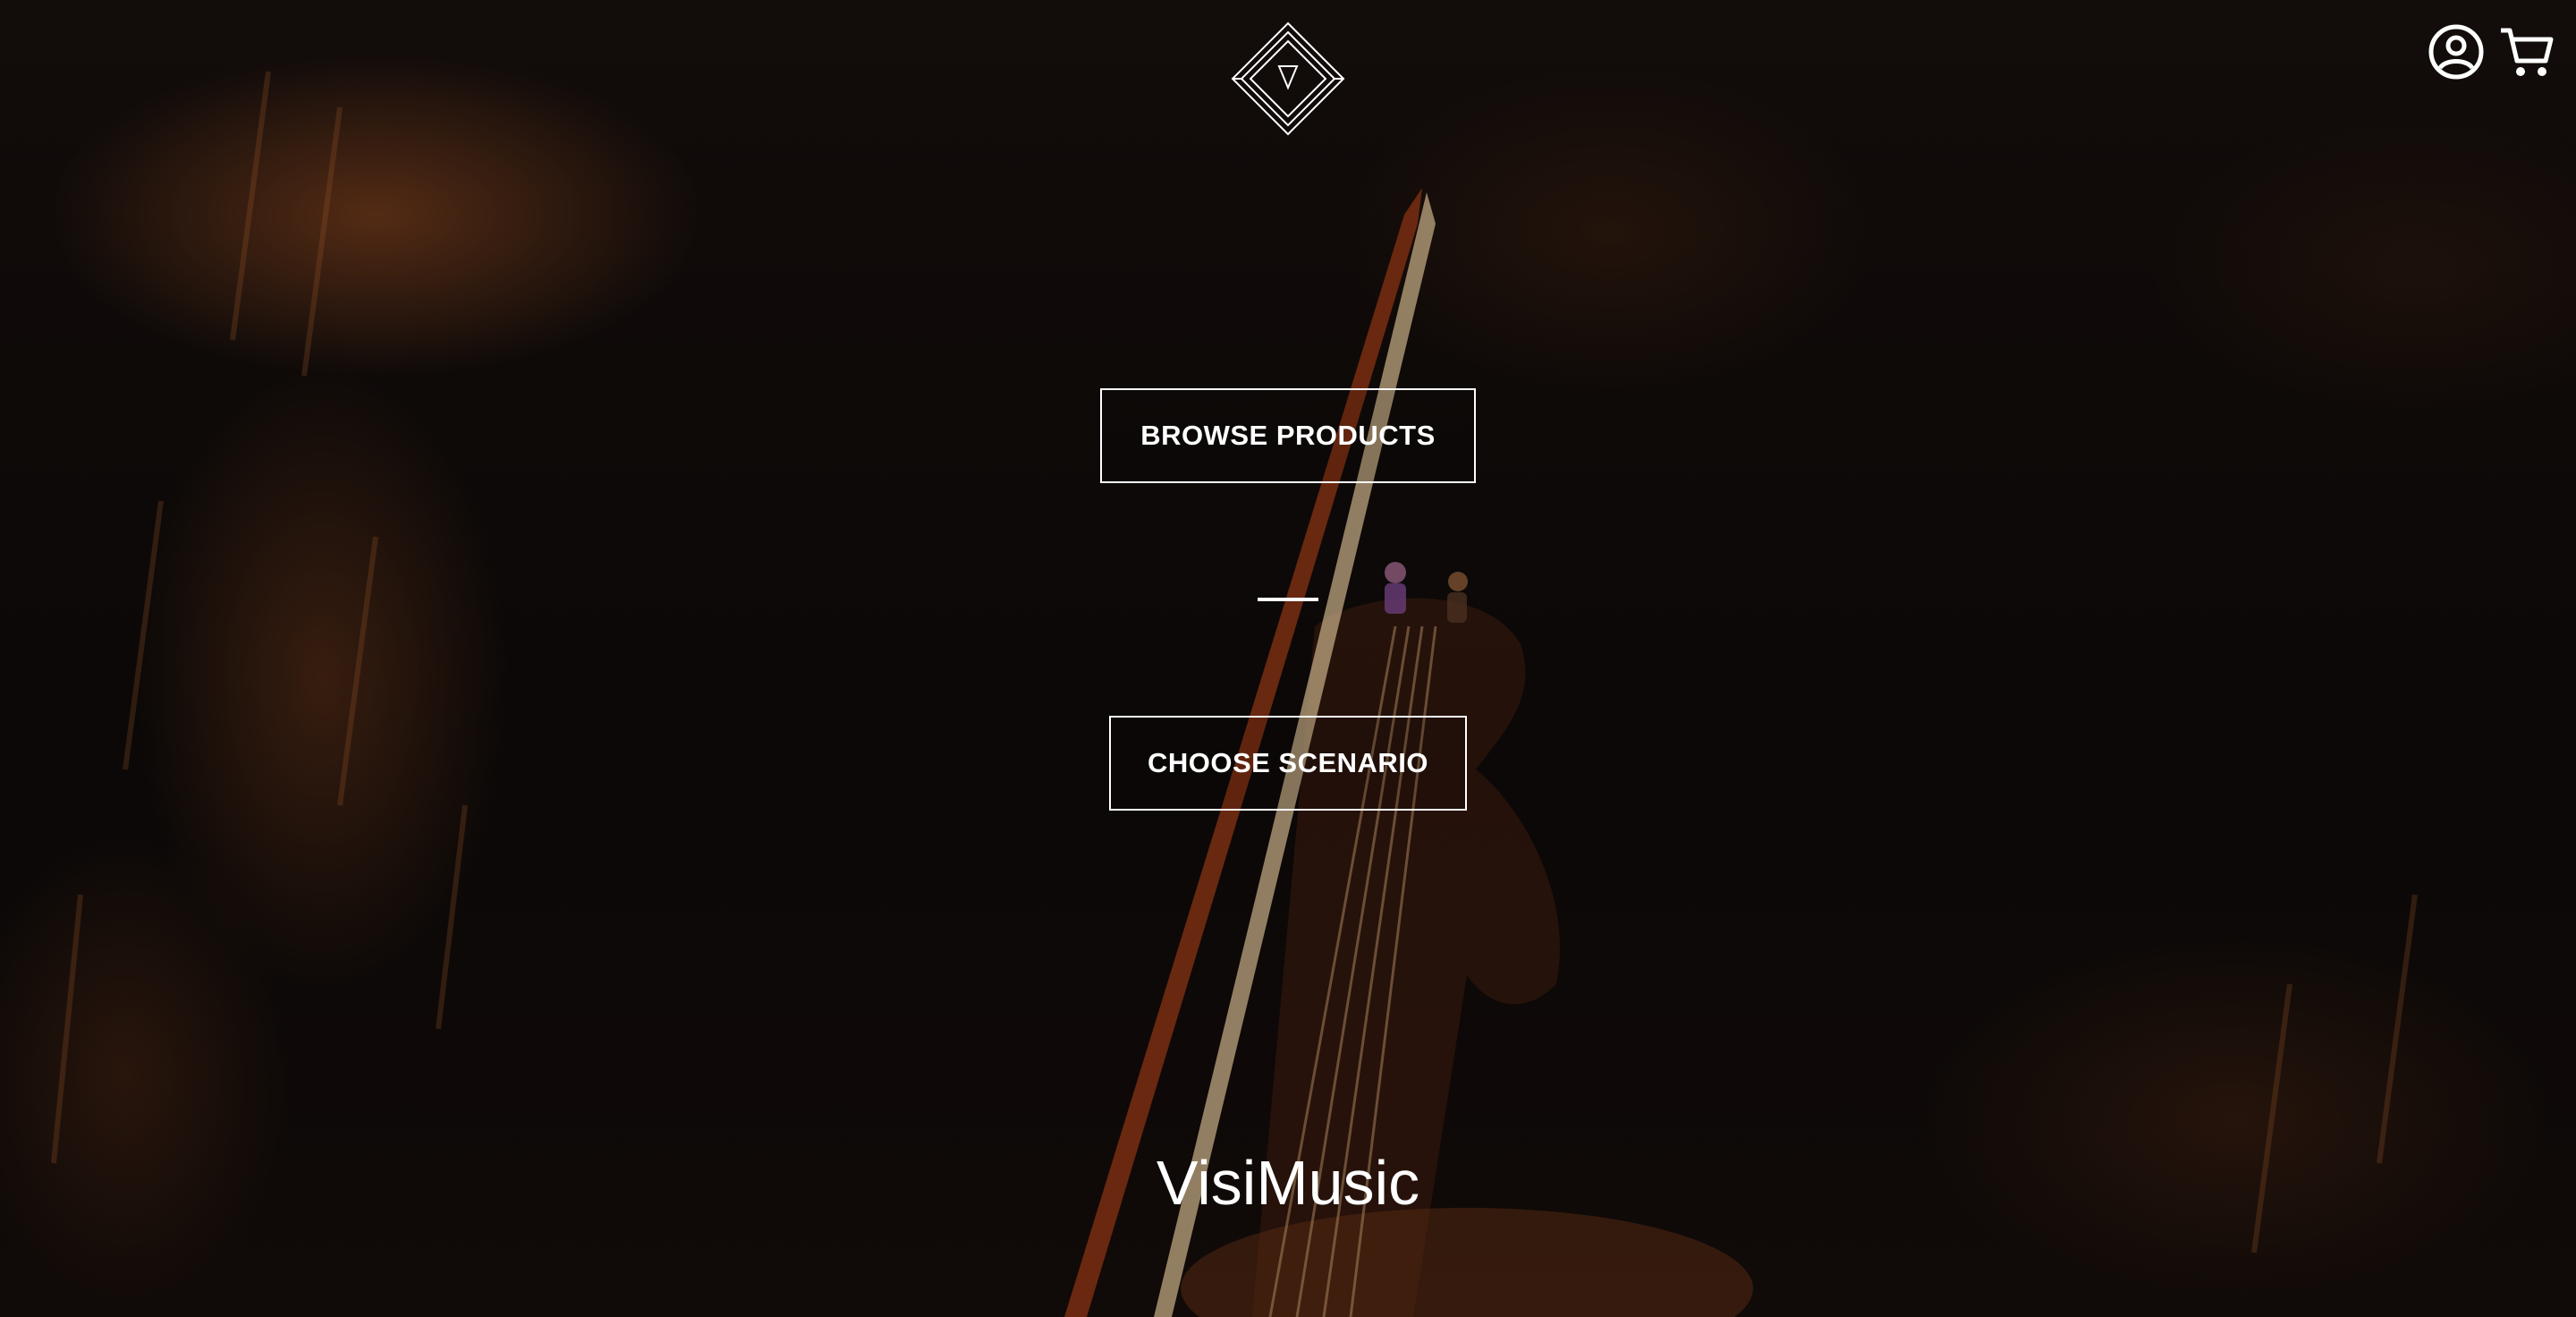 This screenshot has width=2576, height=1317. Describe the element at coordinates (2526, 52) in the screenshot. I see `shopping-cart-icon` at that location.